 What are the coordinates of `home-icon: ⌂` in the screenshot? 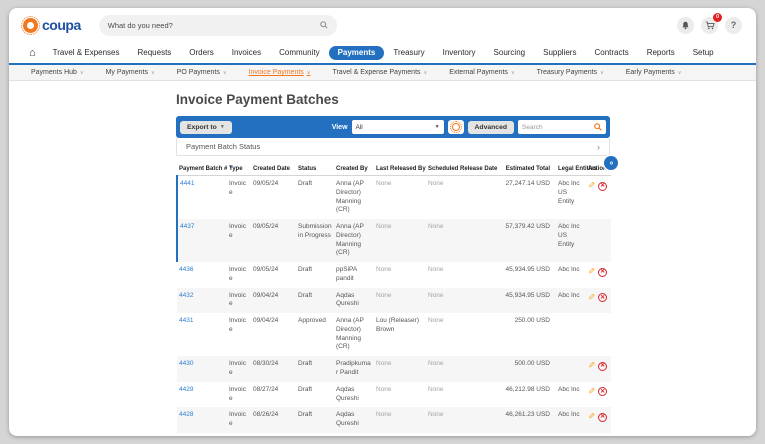 It's located at (32, 53).